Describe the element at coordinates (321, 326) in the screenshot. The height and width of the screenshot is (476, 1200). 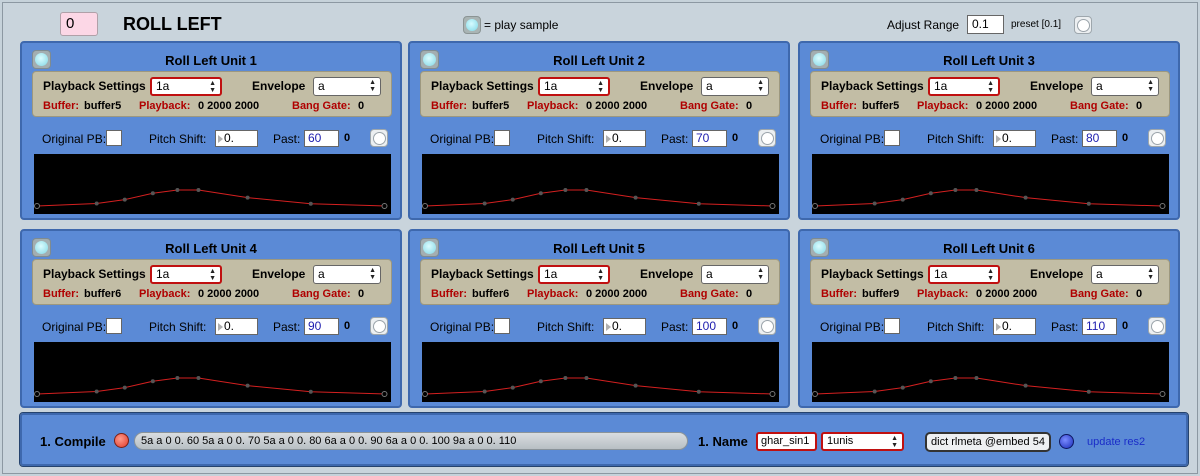
I see `past-input: 90` at that location.